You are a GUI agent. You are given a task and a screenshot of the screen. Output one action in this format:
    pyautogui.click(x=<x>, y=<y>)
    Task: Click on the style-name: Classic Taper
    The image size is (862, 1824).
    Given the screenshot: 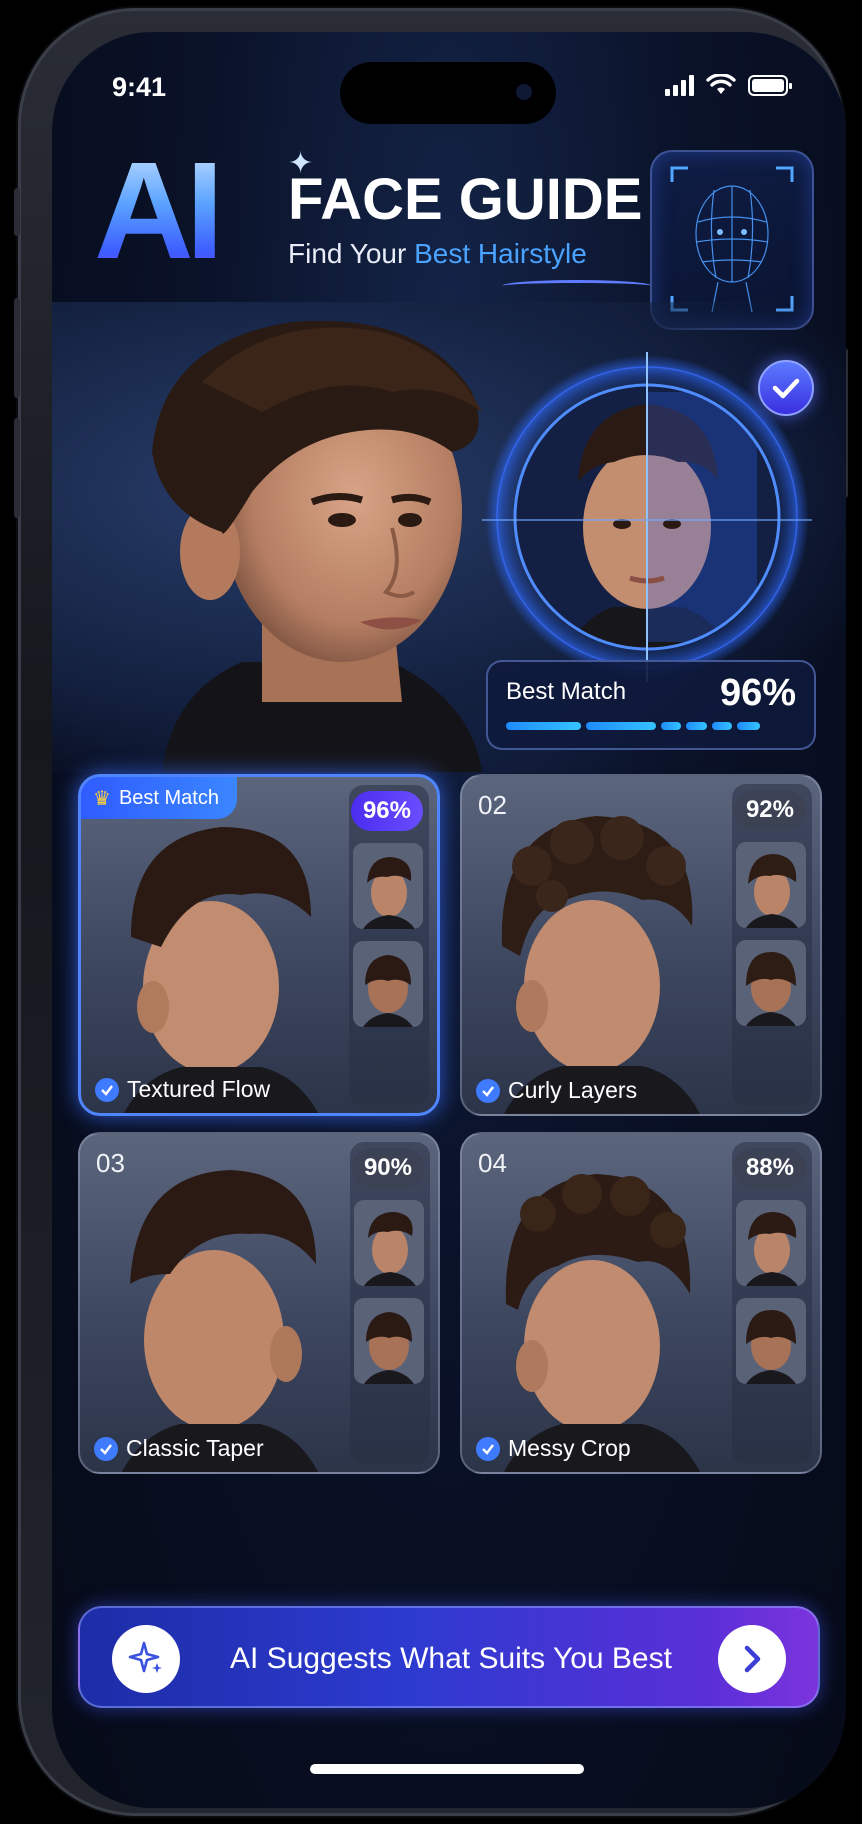 What is the action you would take?
    pyautogui.click(x=179, y=1448)
    